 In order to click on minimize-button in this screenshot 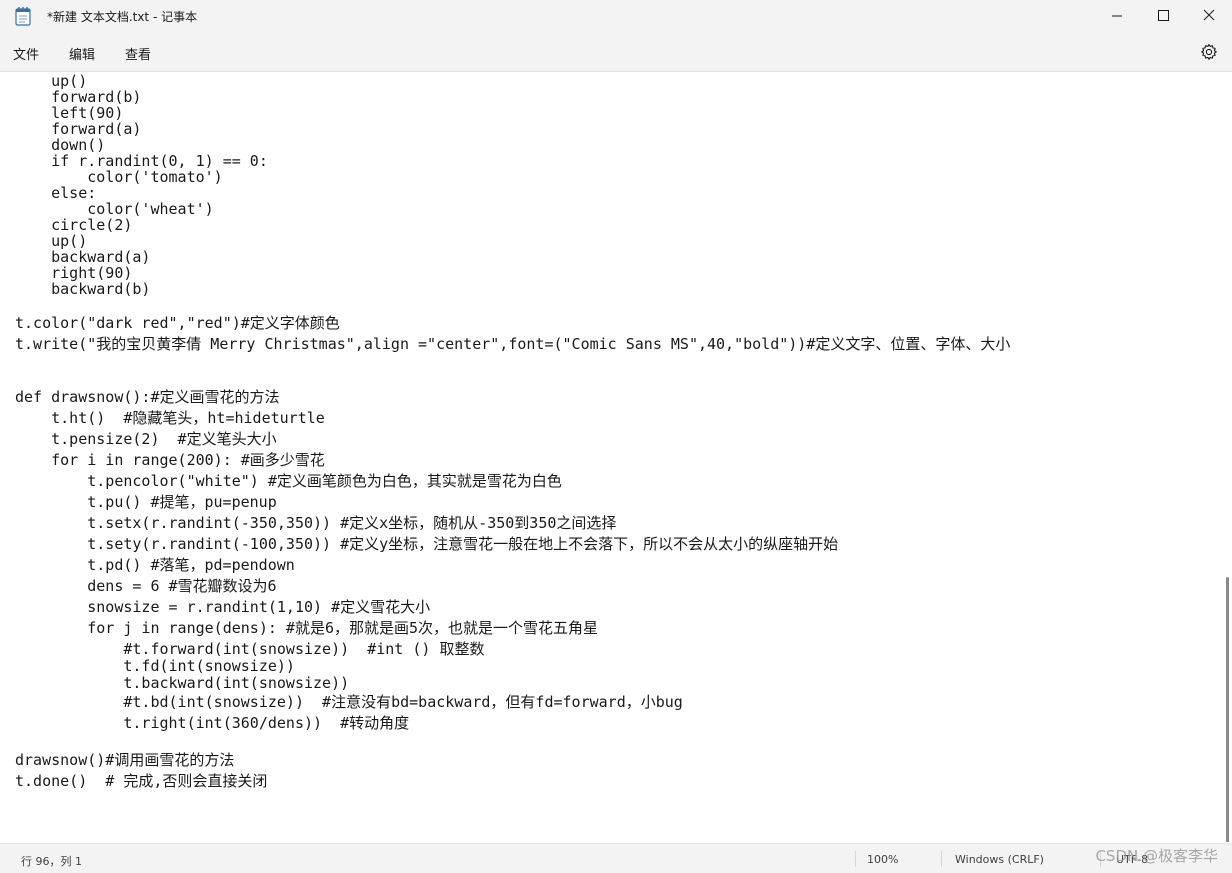, I will do `click(1117, 16)`.